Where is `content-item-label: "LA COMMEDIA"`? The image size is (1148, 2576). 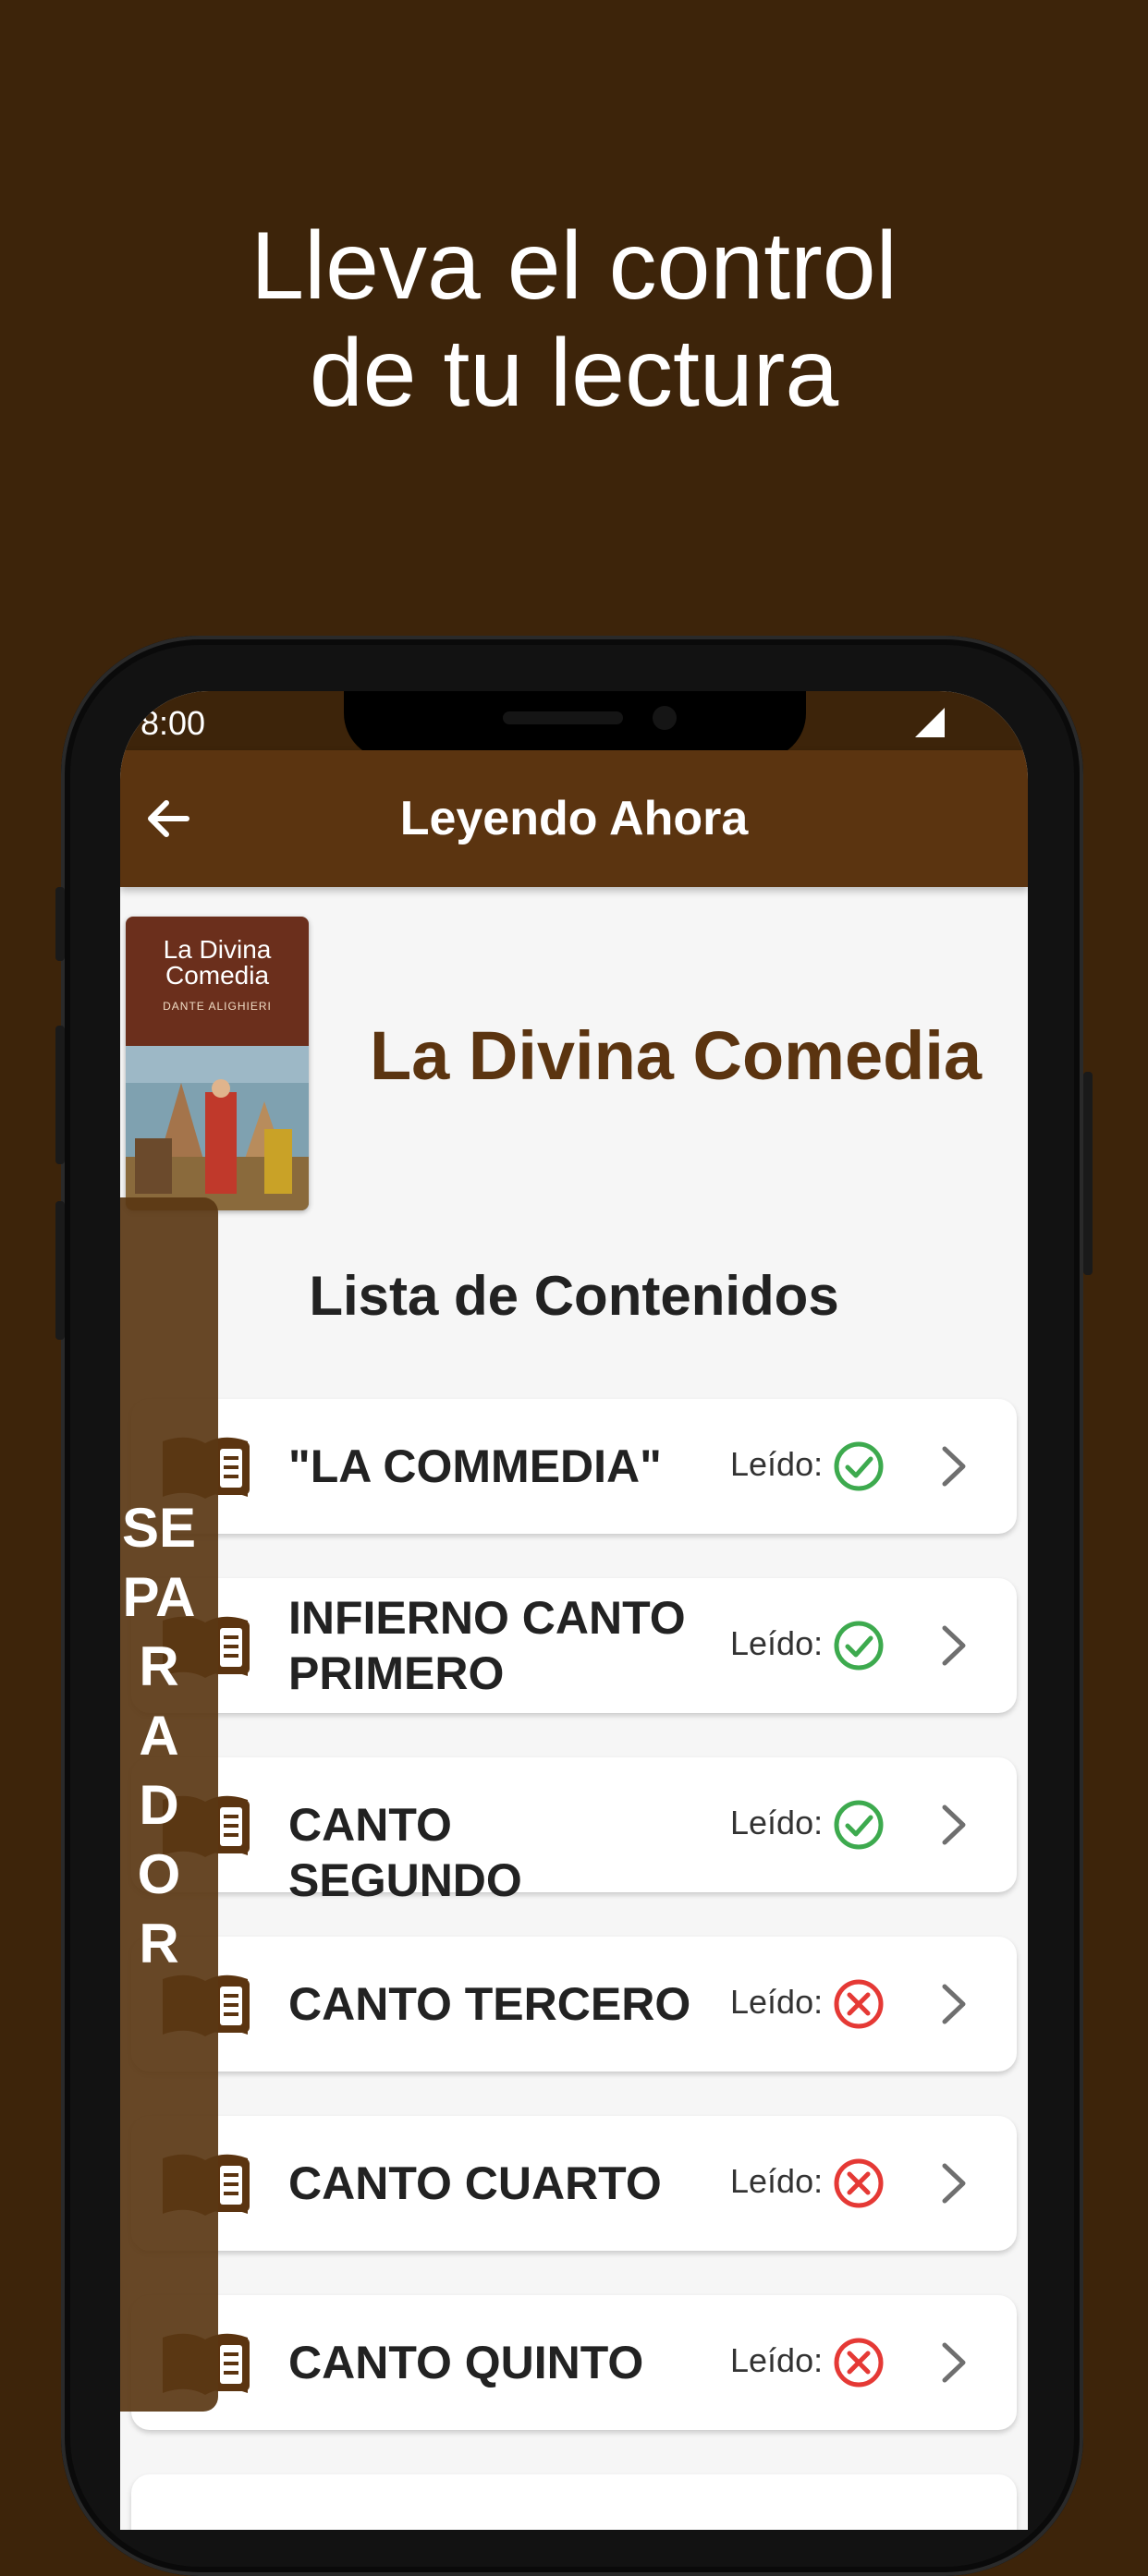 content-item-label: "LA COMMEDIA" is located at coordinates (475, 1466).